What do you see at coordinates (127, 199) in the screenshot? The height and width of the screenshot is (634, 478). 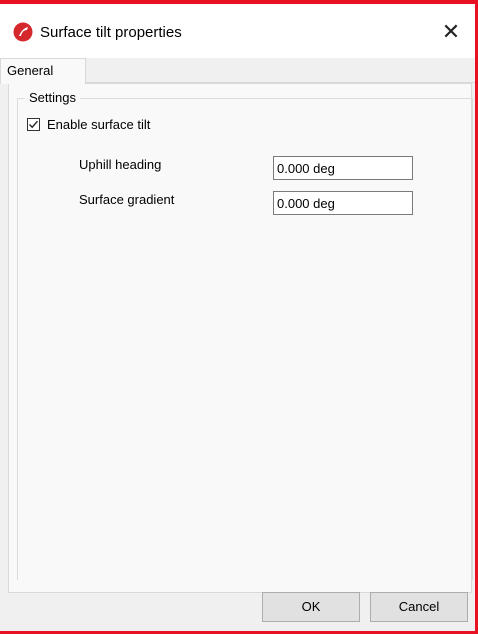 I see `surface-gradient-label: Surface gradient` at bounding box center [127, 199].